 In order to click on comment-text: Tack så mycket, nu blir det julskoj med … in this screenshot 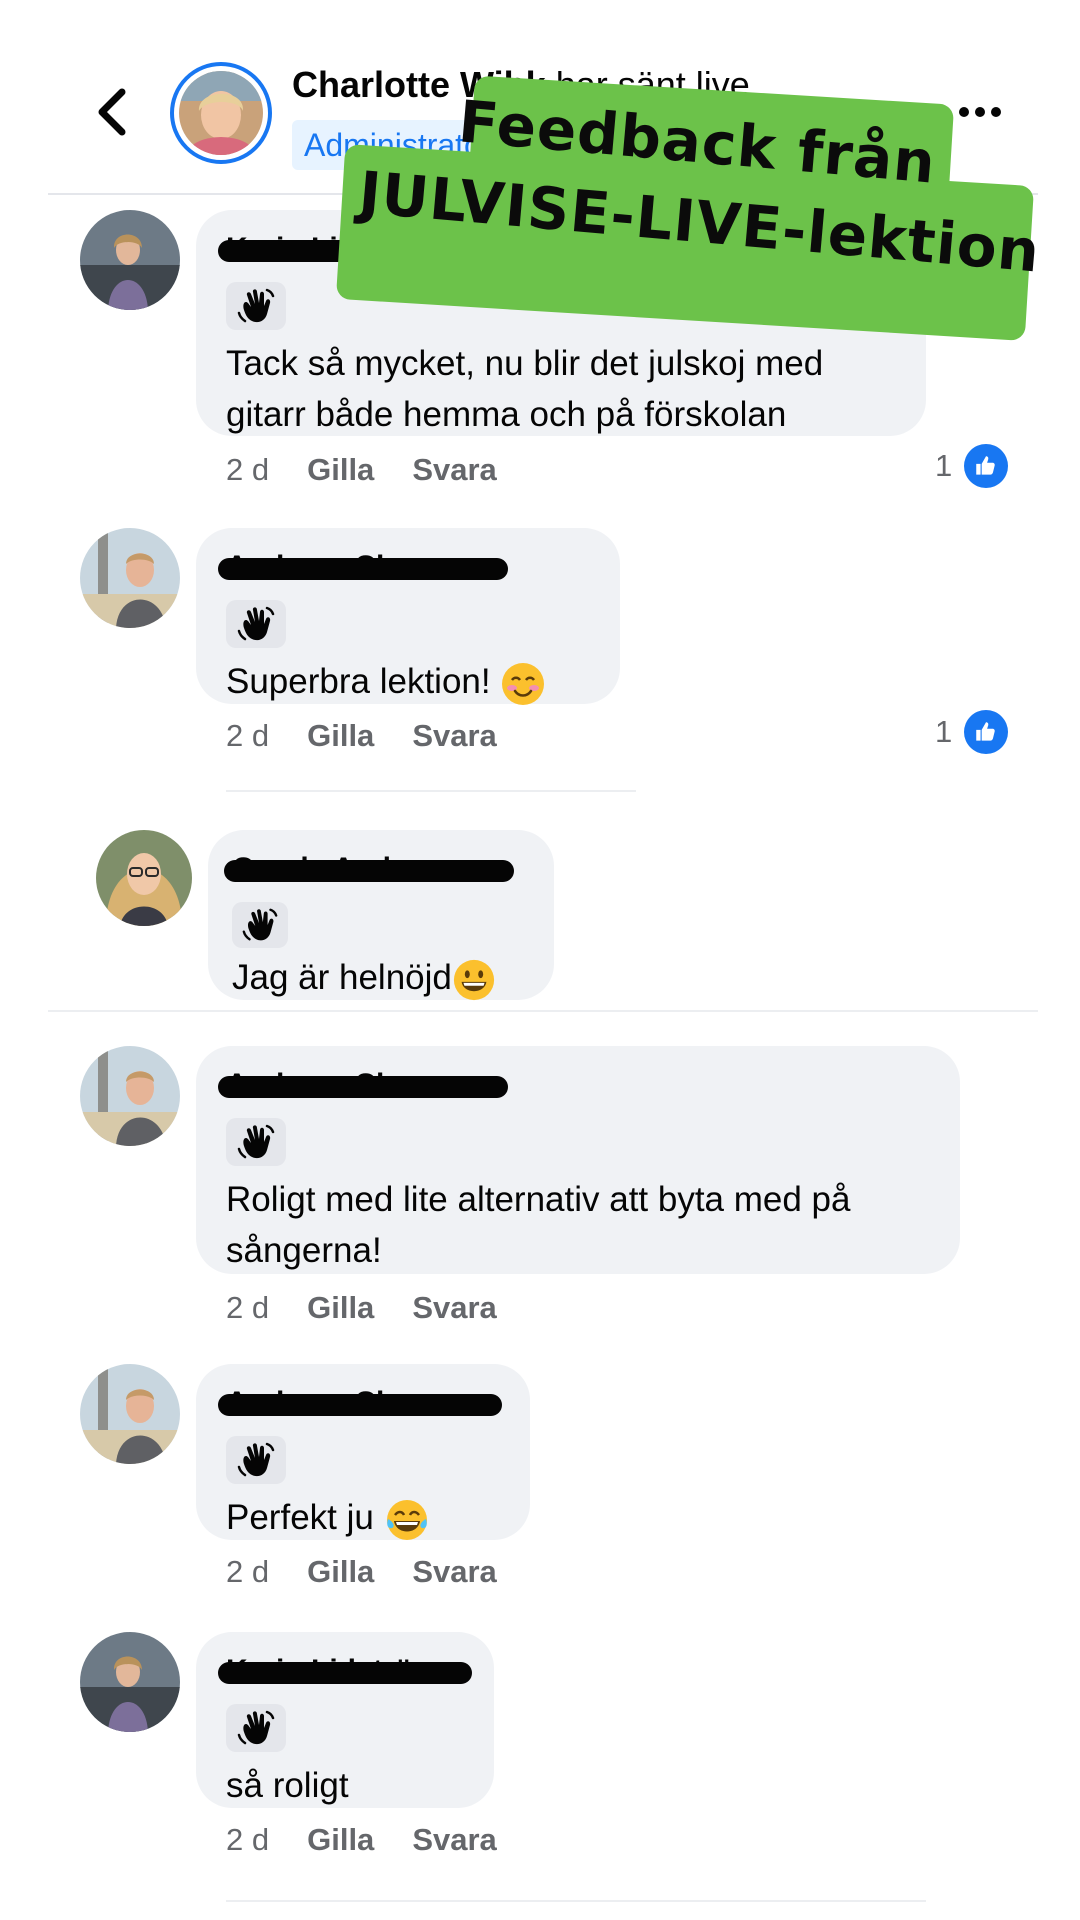, I will do `click(525, 389)`.